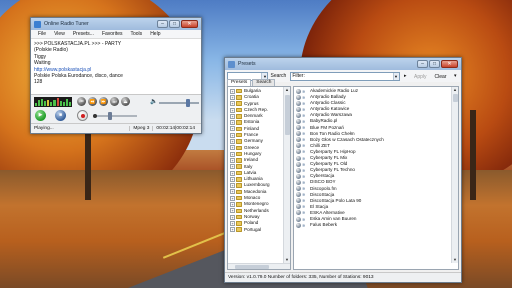 The image size is (512, 288). What do you see at coordinates (188, 103) in the screenshot?
I see `volume-slider-knob` at bounding box center [188, 103].